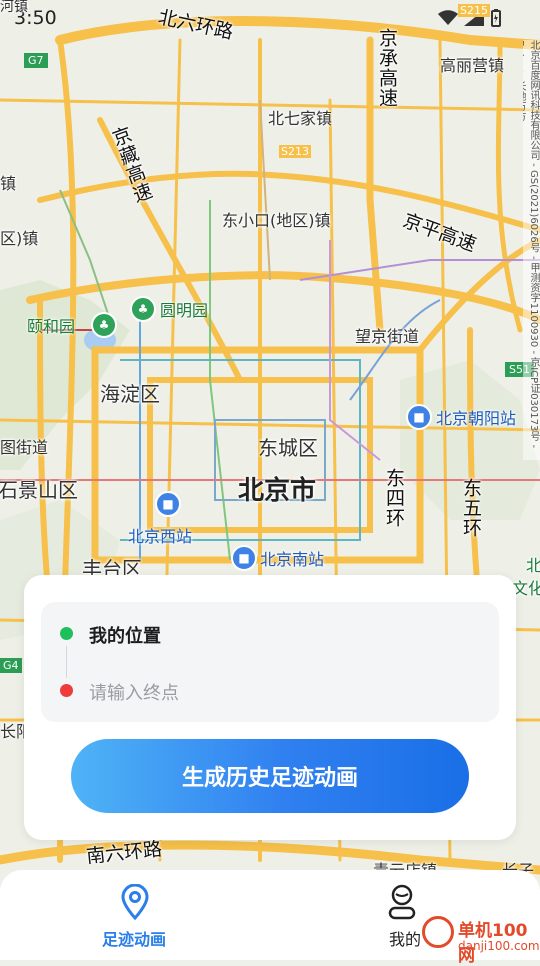  I want to click on route-input-box: 我的位置 请输入终点, so click(270, 662).